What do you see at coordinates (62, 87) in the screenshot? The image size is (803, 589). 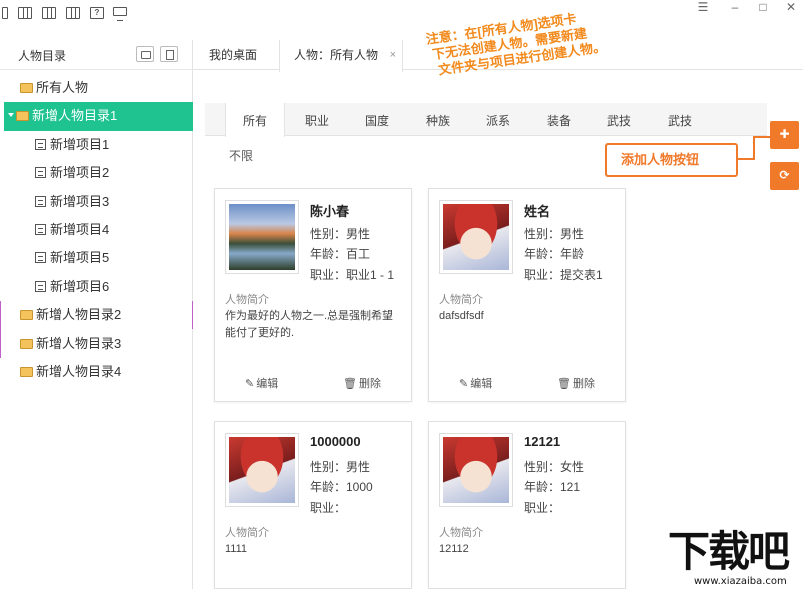 I see `tree-item-label: 所有人物` at bounding box center [62, 87].